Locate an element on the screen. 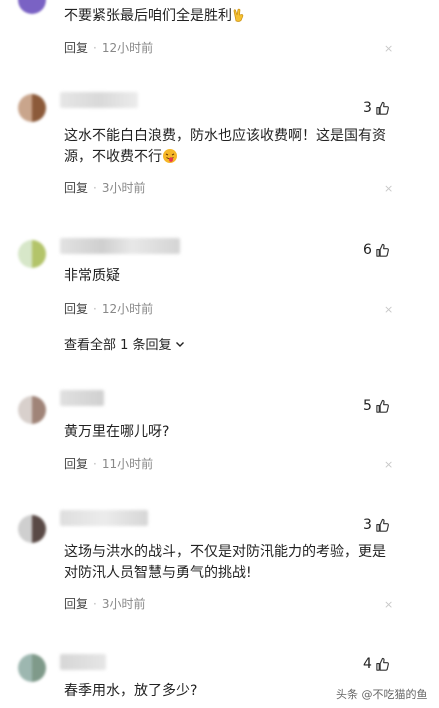 Image resolution: width=439 pixels, height=708 pixels. like-button: 6 is located at coordinates (376, 250).